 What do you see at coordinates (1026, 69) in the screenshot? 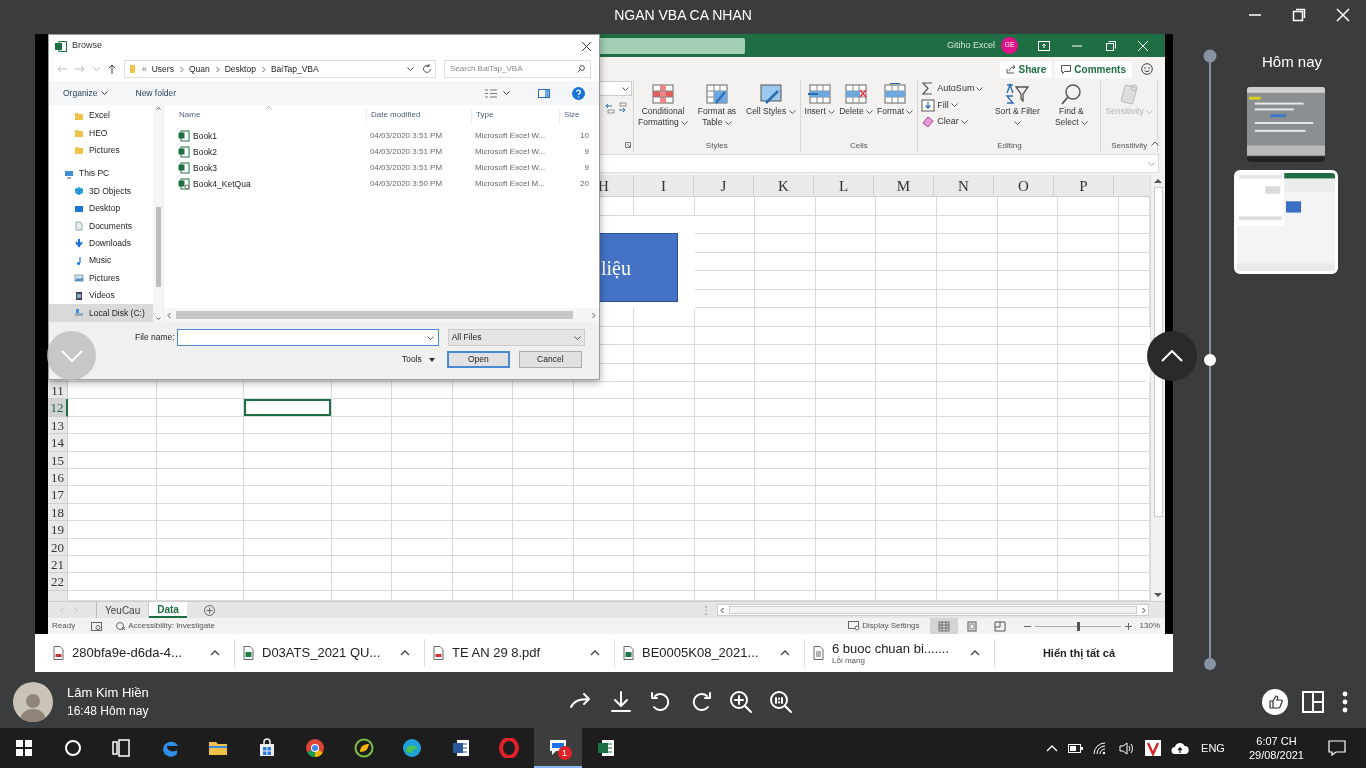
I see `share-button: Share` at bounding box center [1026, 69].